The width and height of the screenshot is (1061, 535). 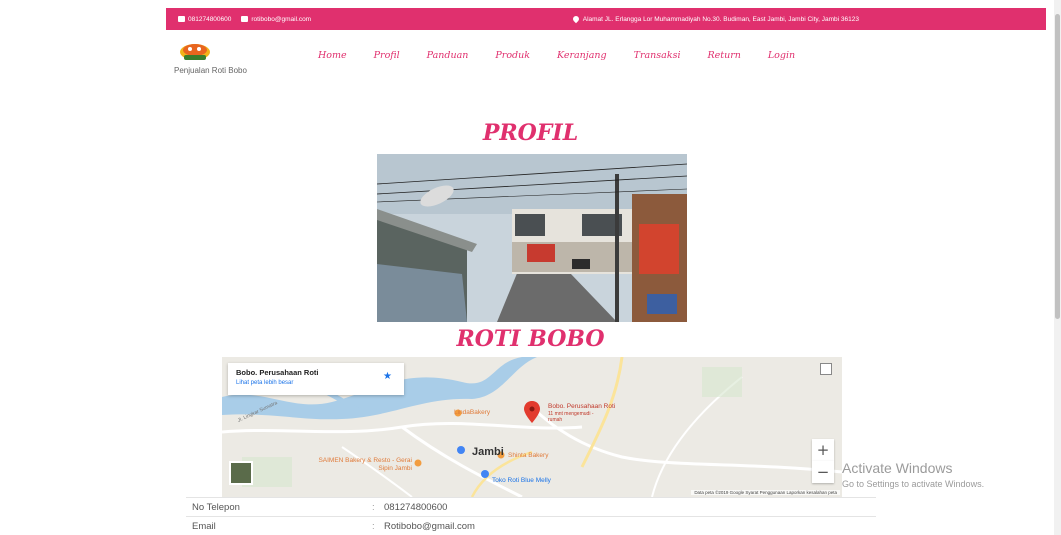 I want to click on map-label-toko: Toko Roti Blue Melly, so click(x=521, y=480).